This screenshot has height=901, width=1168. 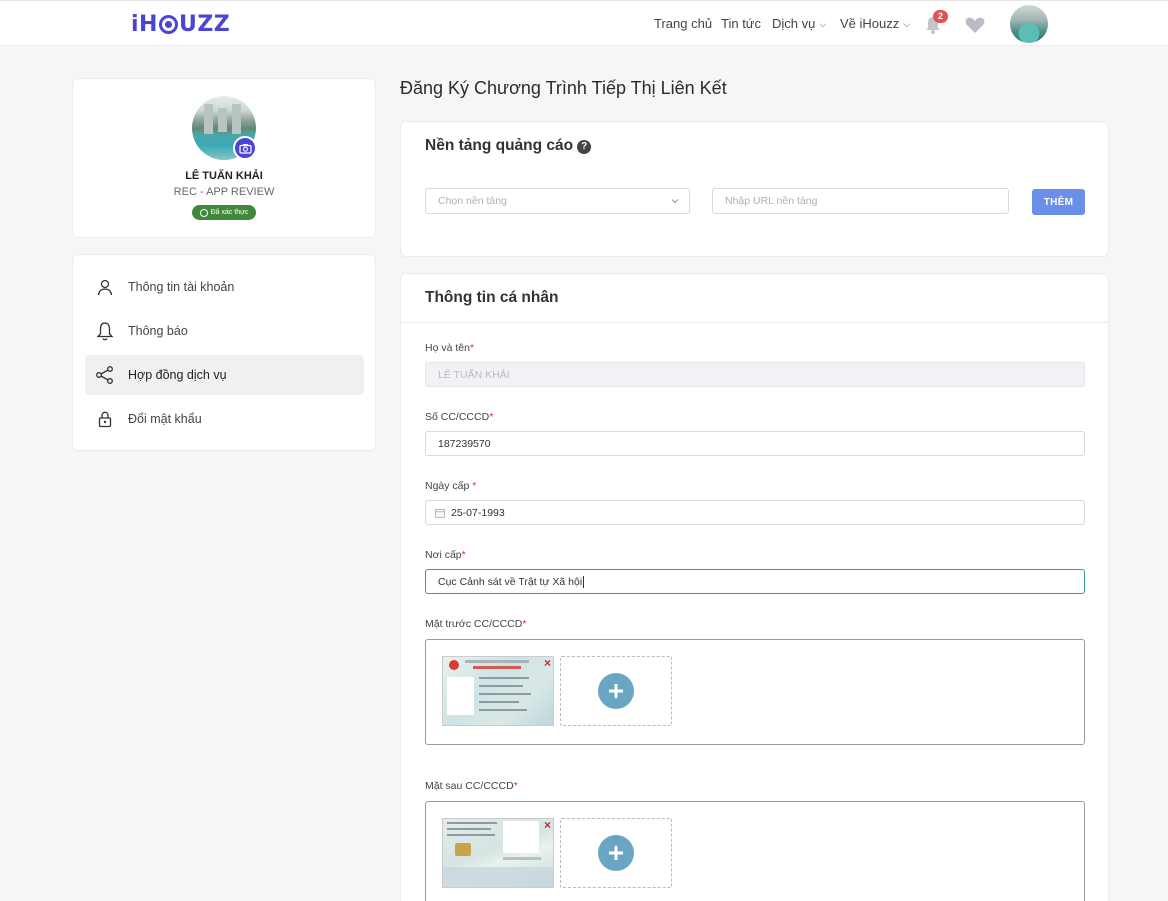 What do you see at coordinates (675, 201) in the screenshot?
I see `chevron-down-icon` at bounding box center [675, 201].